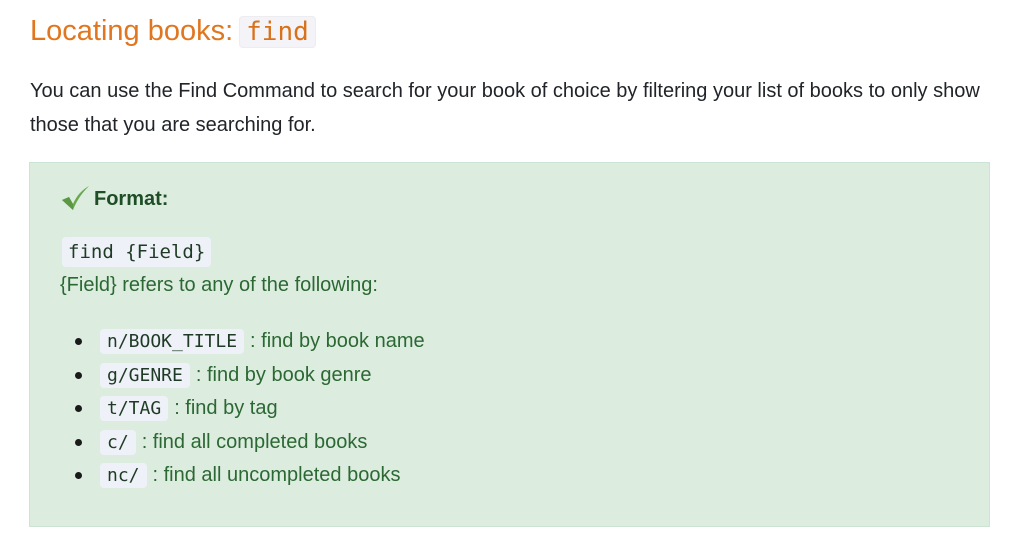 The width and height of the screenshot is (1010, 534). I want to click on section-heading: Locating books: find, so click(173, 31).